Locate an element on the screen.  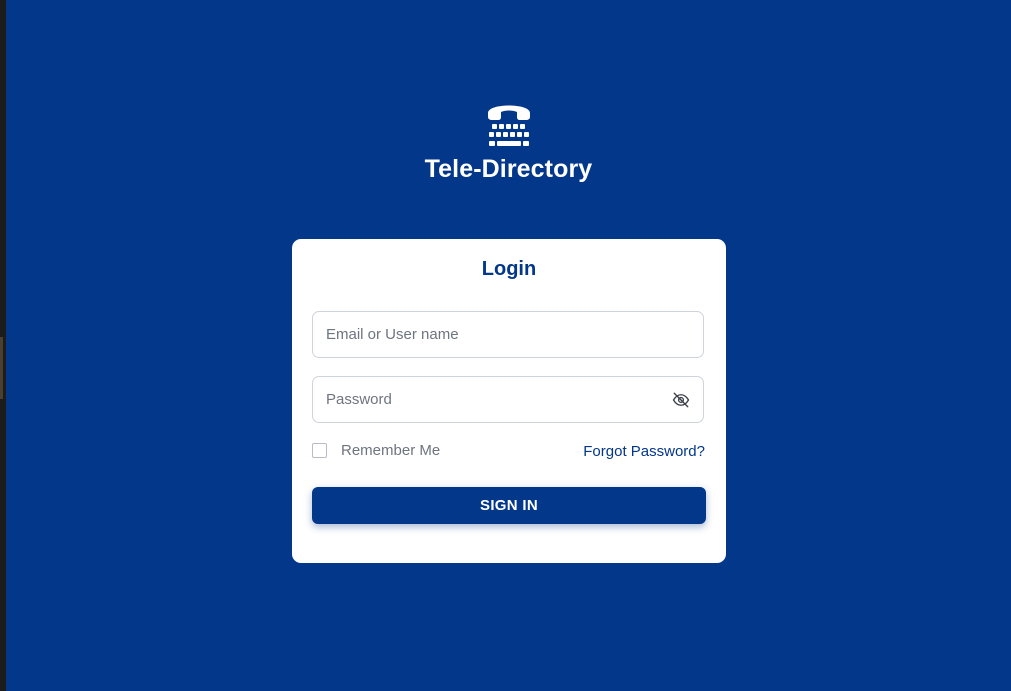
remember-me: Remember Me is located at coordinates (376, 450).